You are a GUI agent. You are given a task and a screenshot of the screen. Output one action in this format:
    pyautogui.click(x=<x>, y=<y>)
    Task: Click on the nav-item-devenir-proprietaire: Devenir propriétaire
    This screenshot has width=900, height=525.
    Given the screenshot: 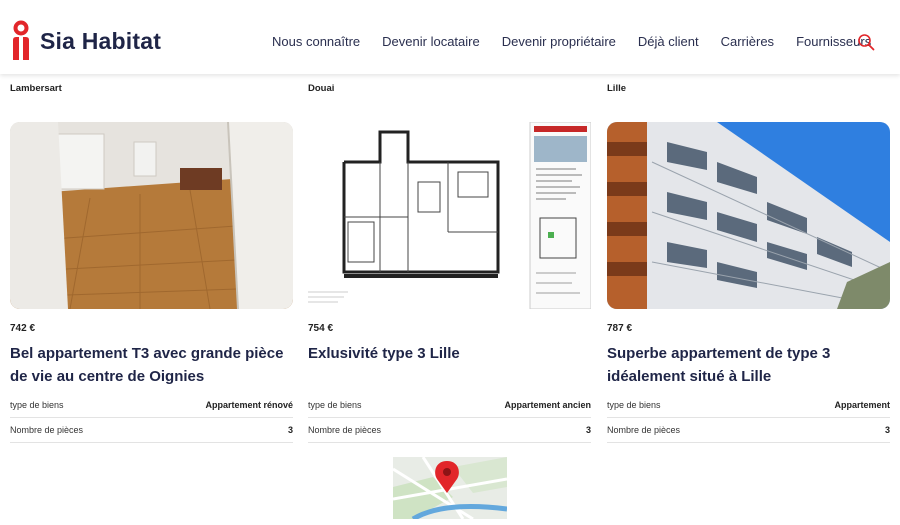 What is the action you would take?
    pyautogui.click(x=559, y=41)
    